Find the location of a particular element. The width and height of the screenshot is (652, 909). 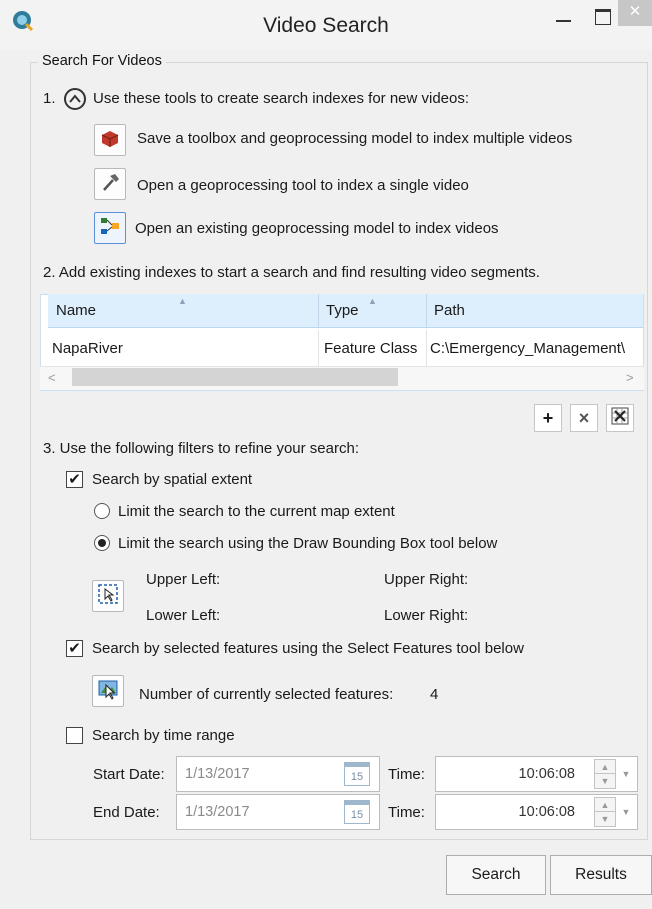

open-model-button is located at coordinates (110, 228).